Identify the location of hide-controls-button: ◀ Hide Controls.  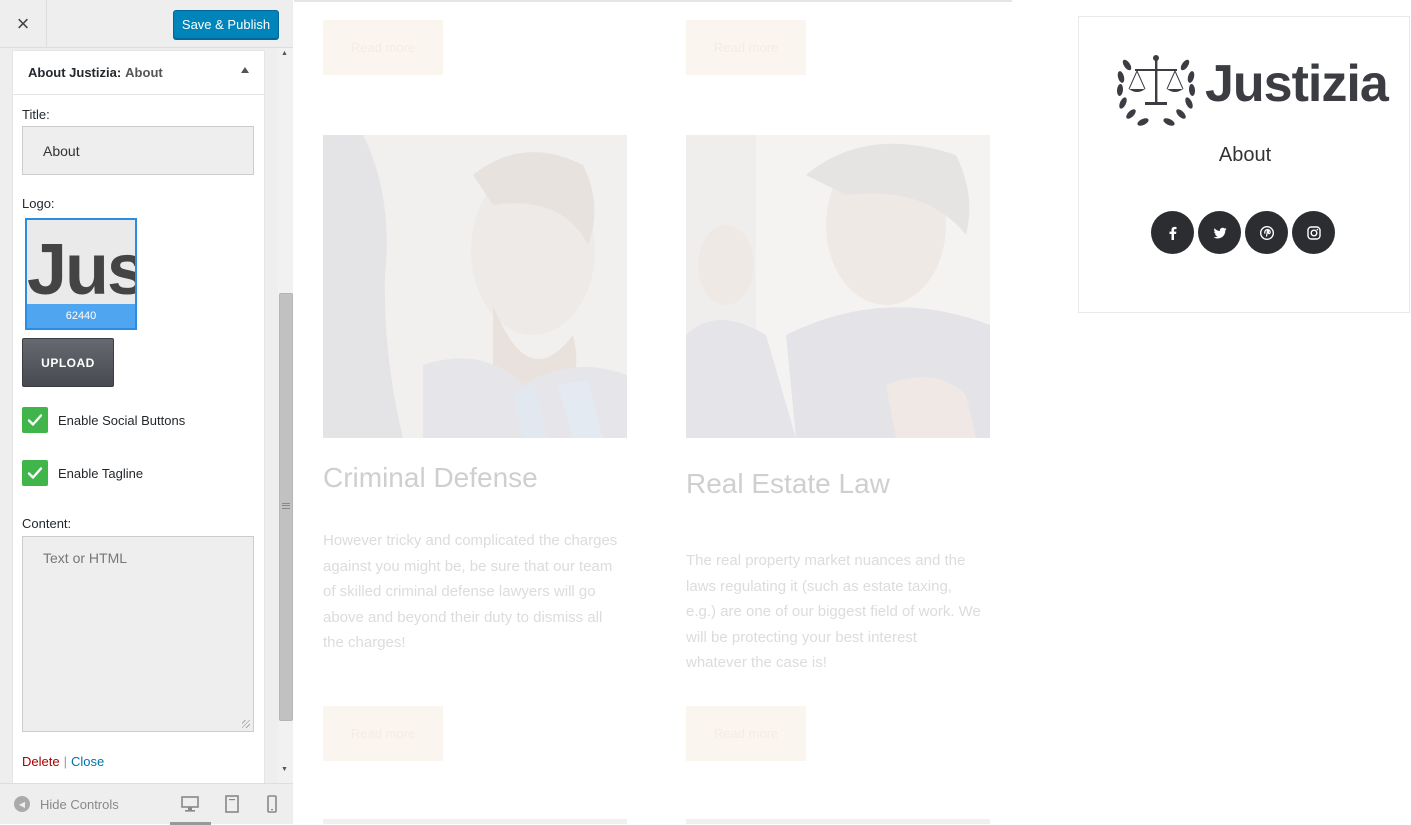
(66, 804).